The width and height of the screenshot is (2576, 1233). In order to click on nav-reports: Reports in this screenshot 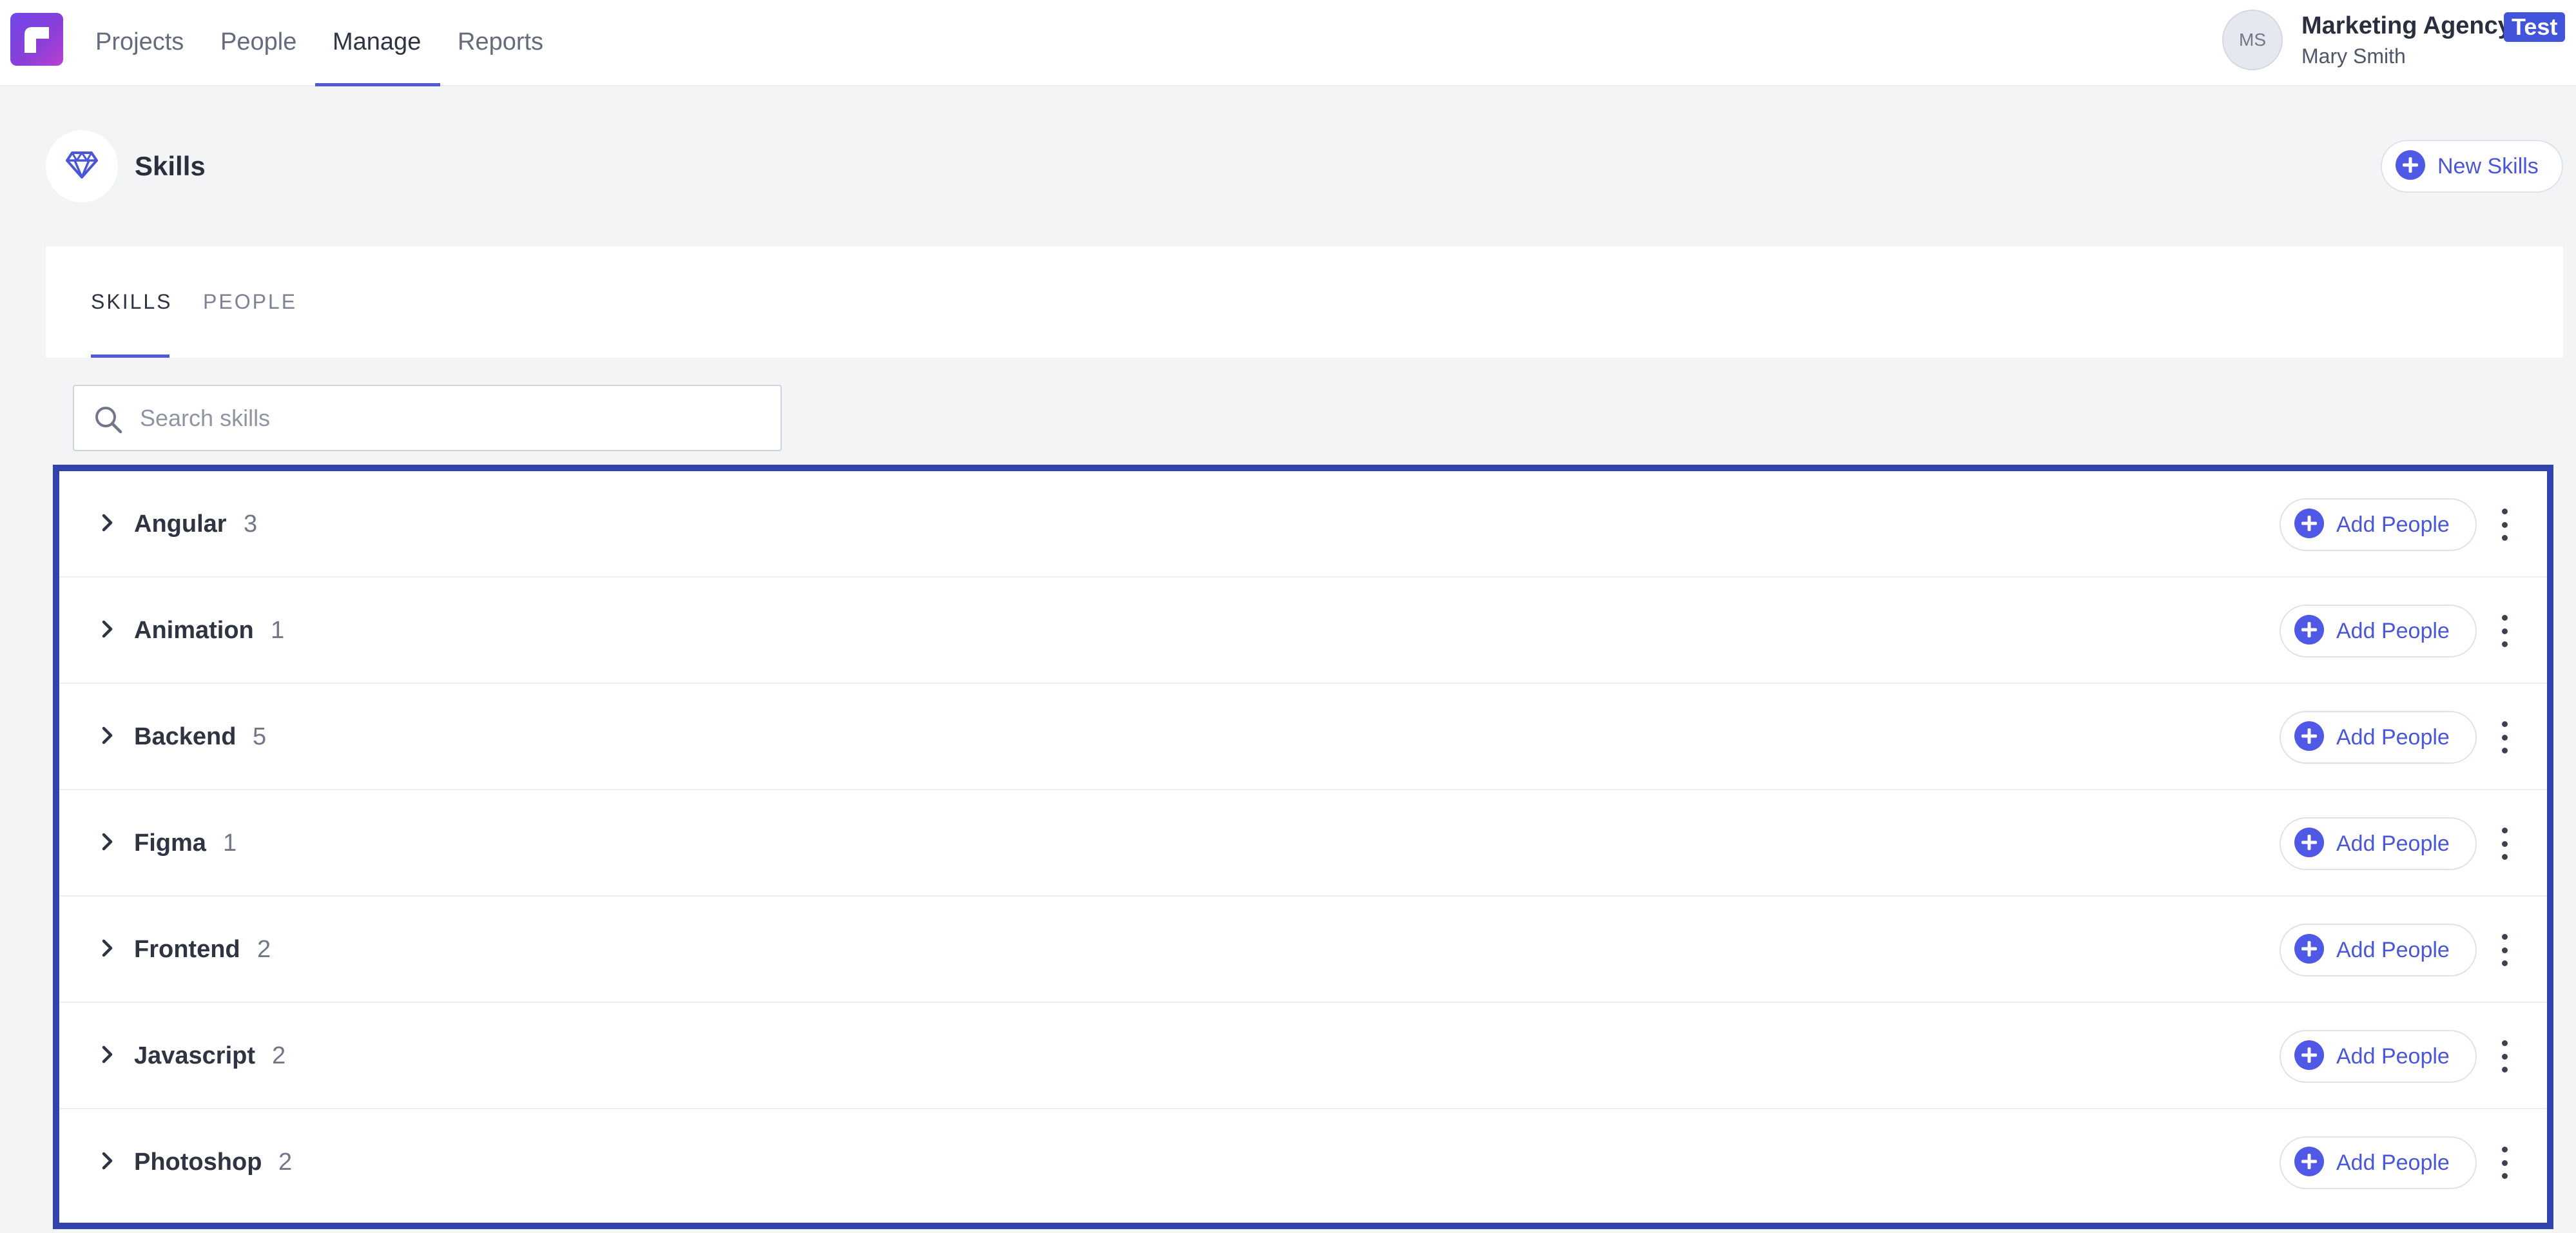, I will do `click(500, 42)`.